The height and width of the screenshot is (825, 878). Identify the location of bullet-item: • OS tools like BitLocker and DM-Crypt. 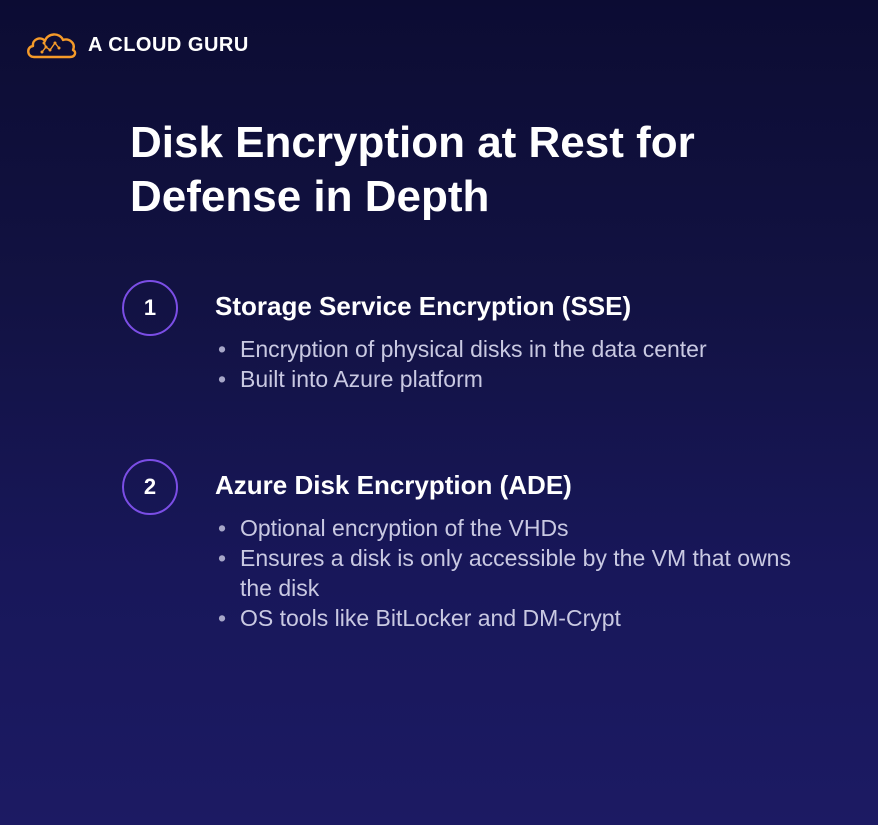
(518, 618).